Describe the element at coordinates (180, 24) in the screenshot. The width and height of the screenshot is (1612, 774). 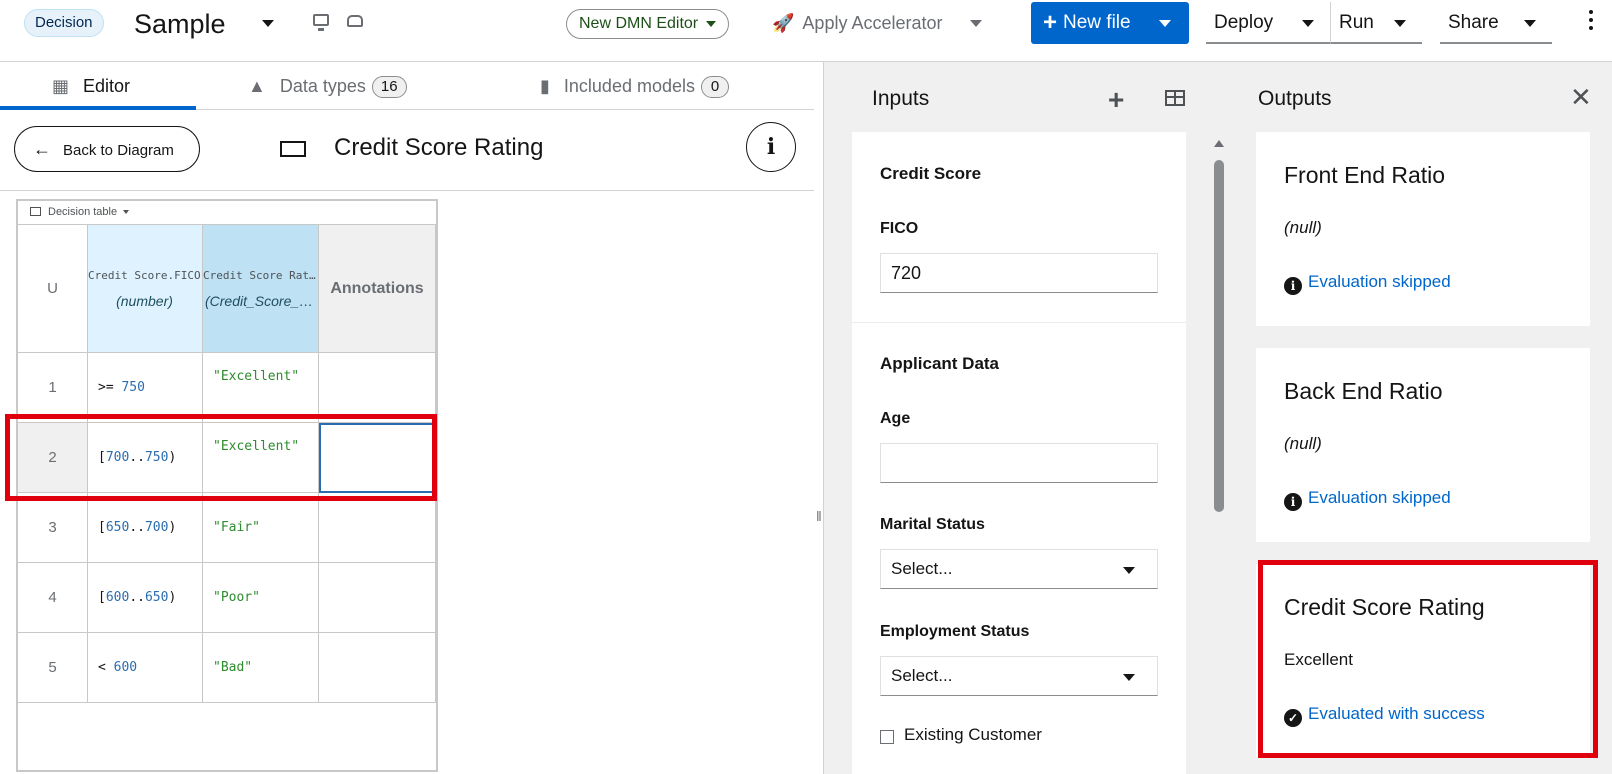
I see `file-title: Sample` at that location.